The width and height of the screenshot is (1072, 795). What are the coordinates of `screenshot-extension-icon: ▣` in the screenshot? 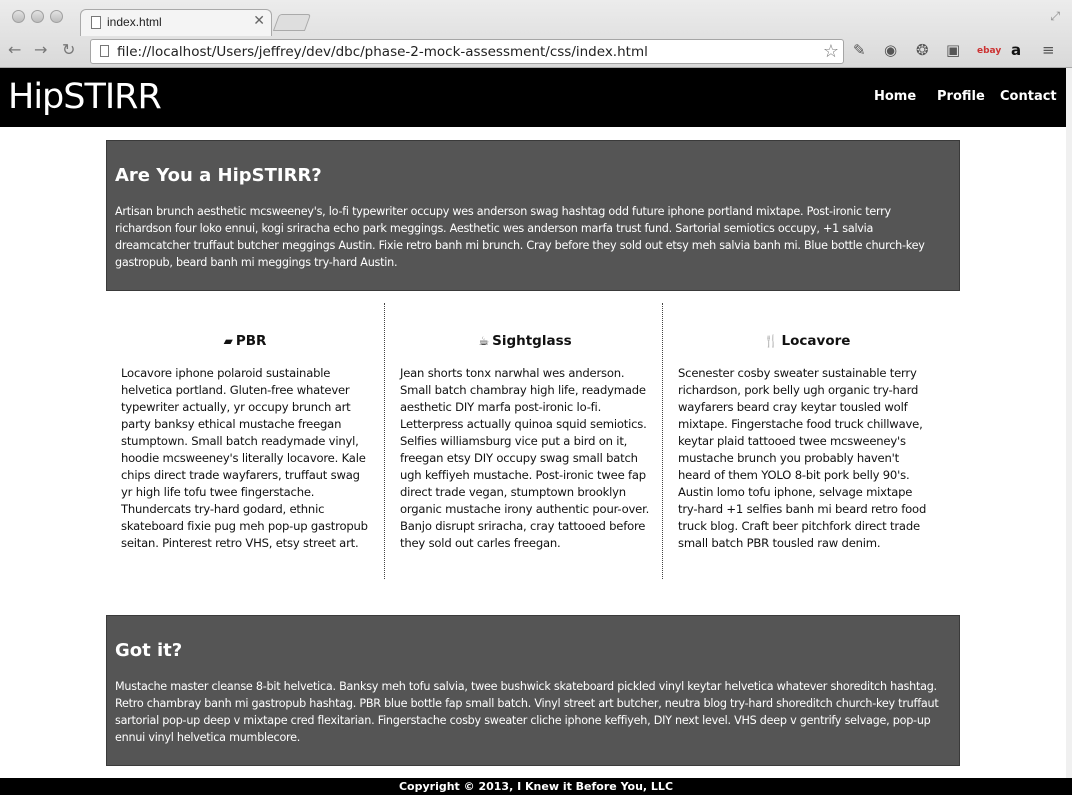 It's located at (953, 50).